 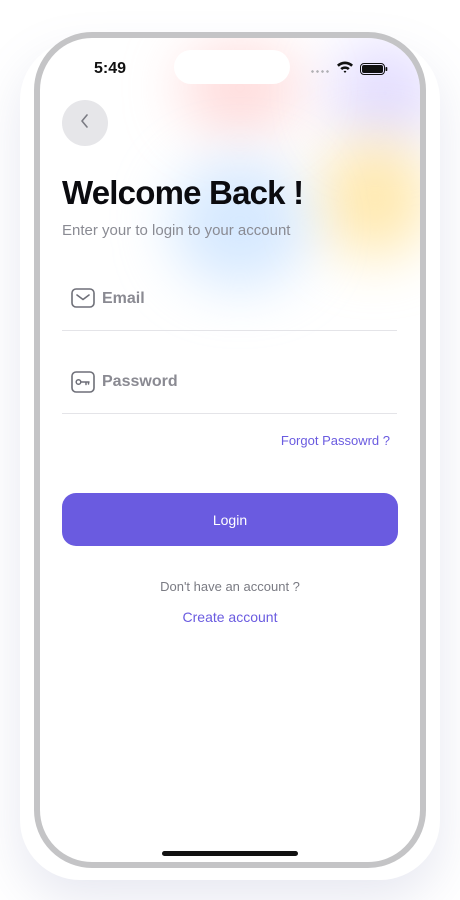 I want to click on chevron-left-icon, so click(x=85, y=123).